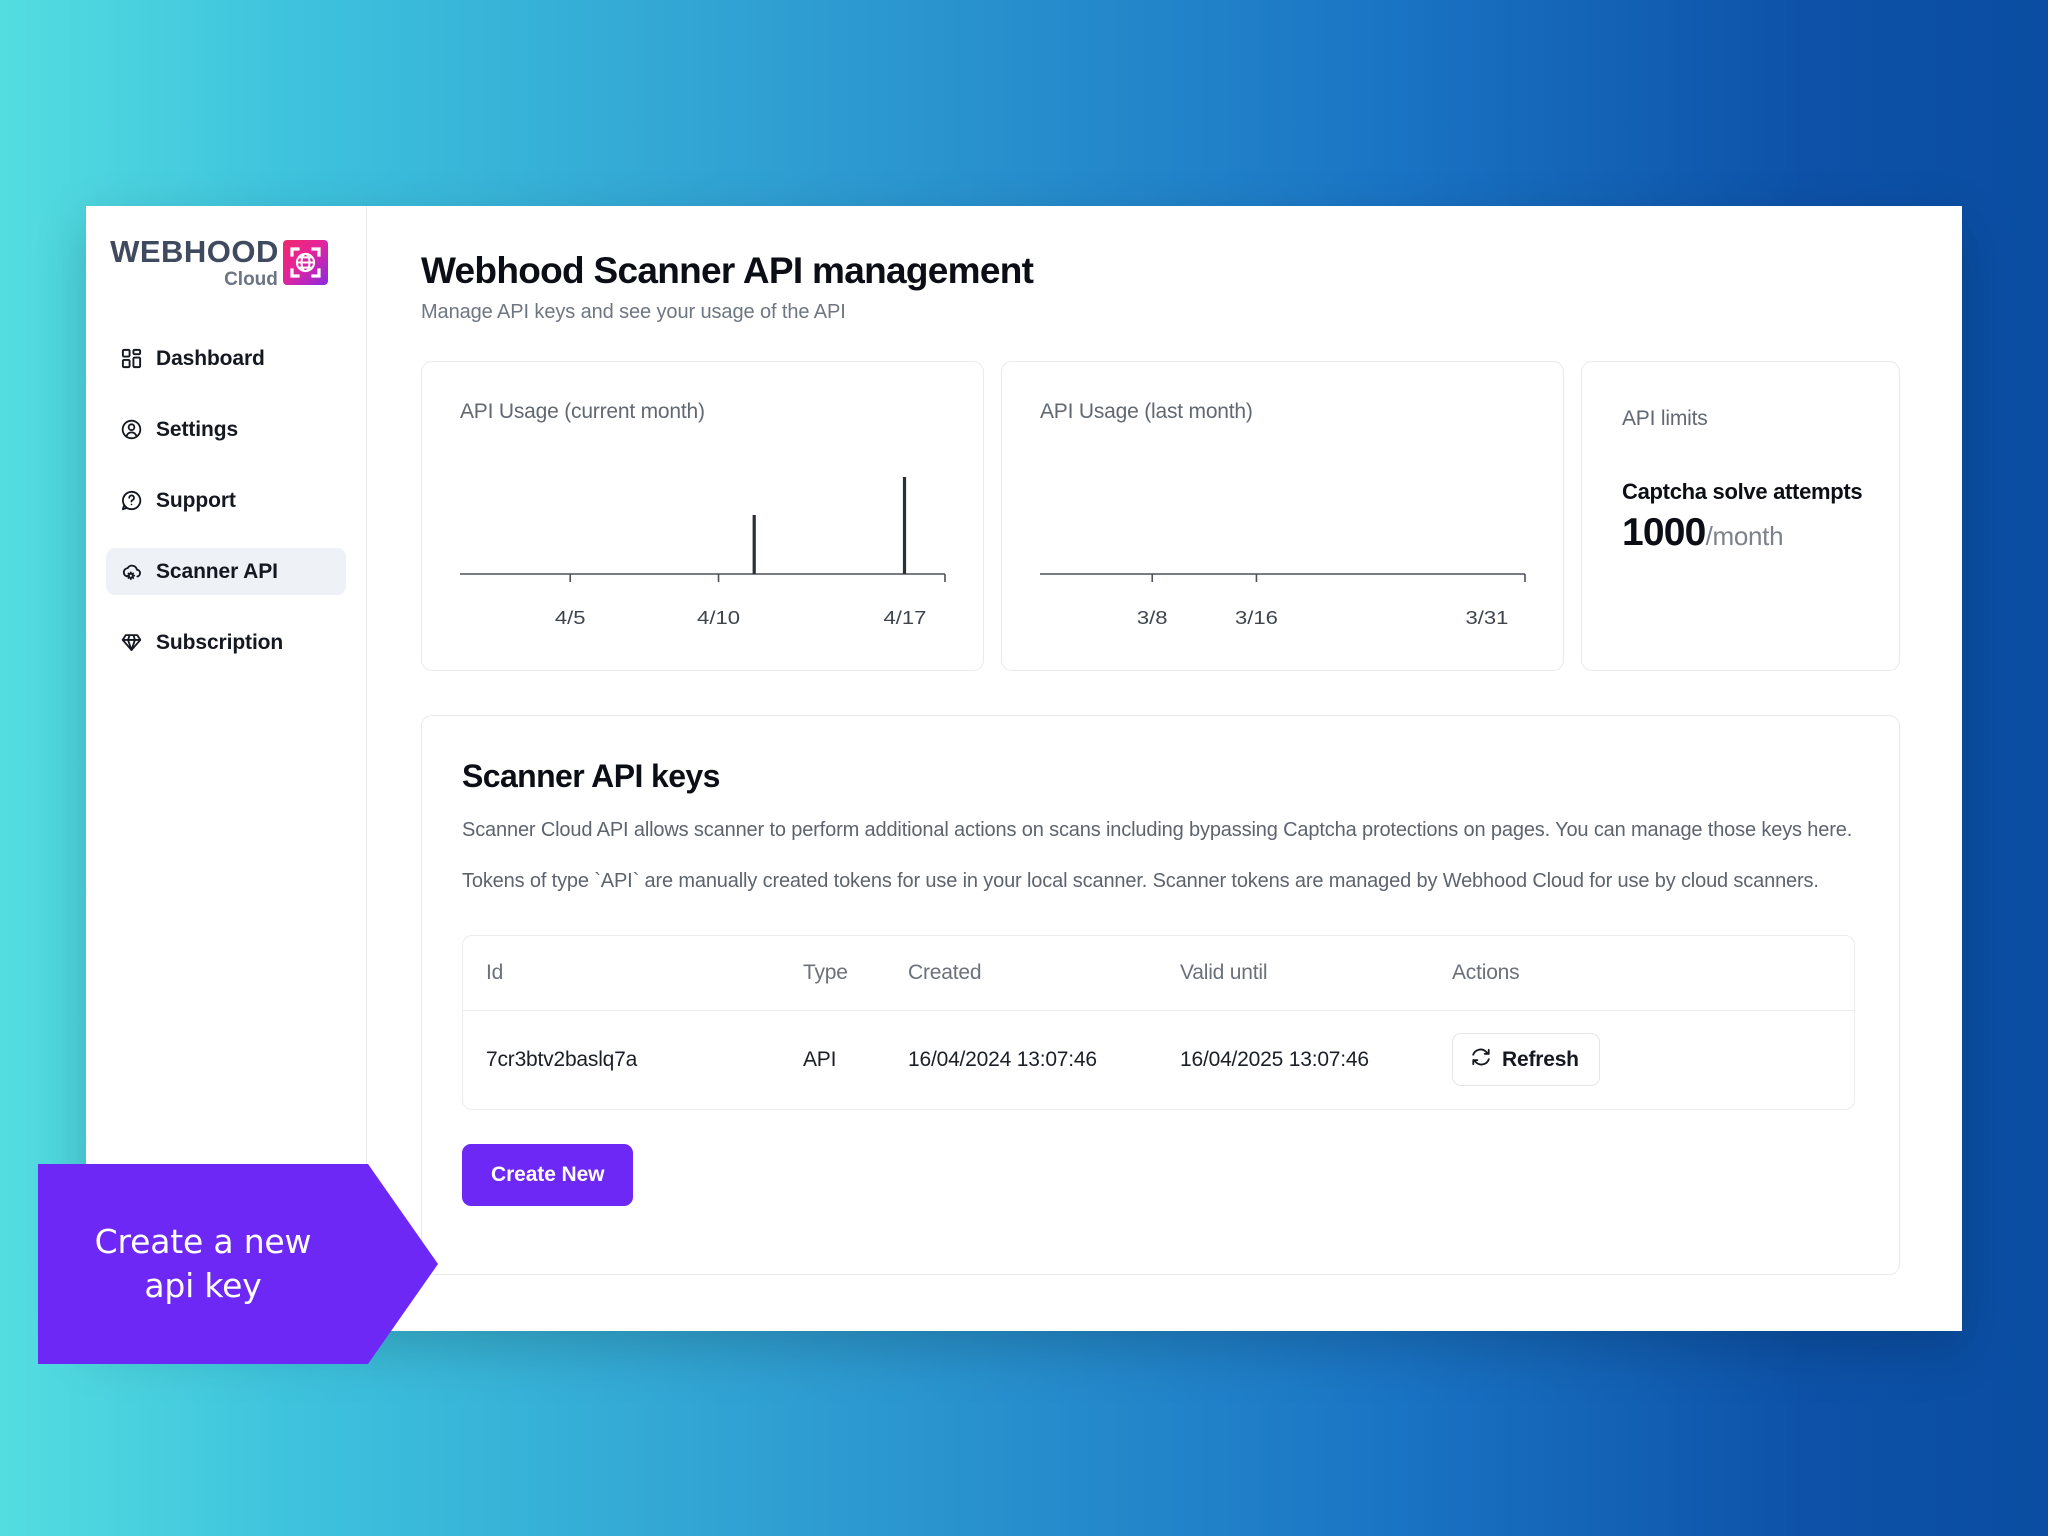  What do you see at coordinates (131, 571) in the screenshot?
I see `cloud-gear-icon` at bounding box center [131, 571].